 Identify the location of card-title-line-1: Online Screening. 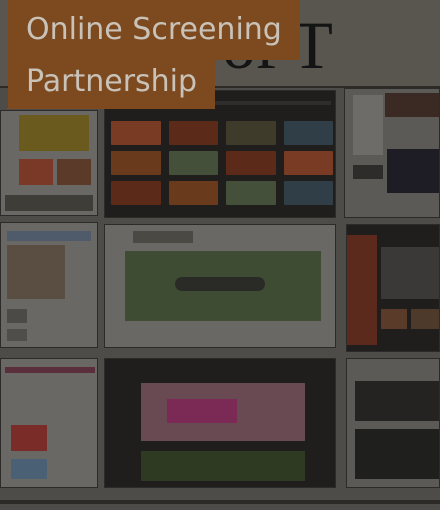
(154, 30).